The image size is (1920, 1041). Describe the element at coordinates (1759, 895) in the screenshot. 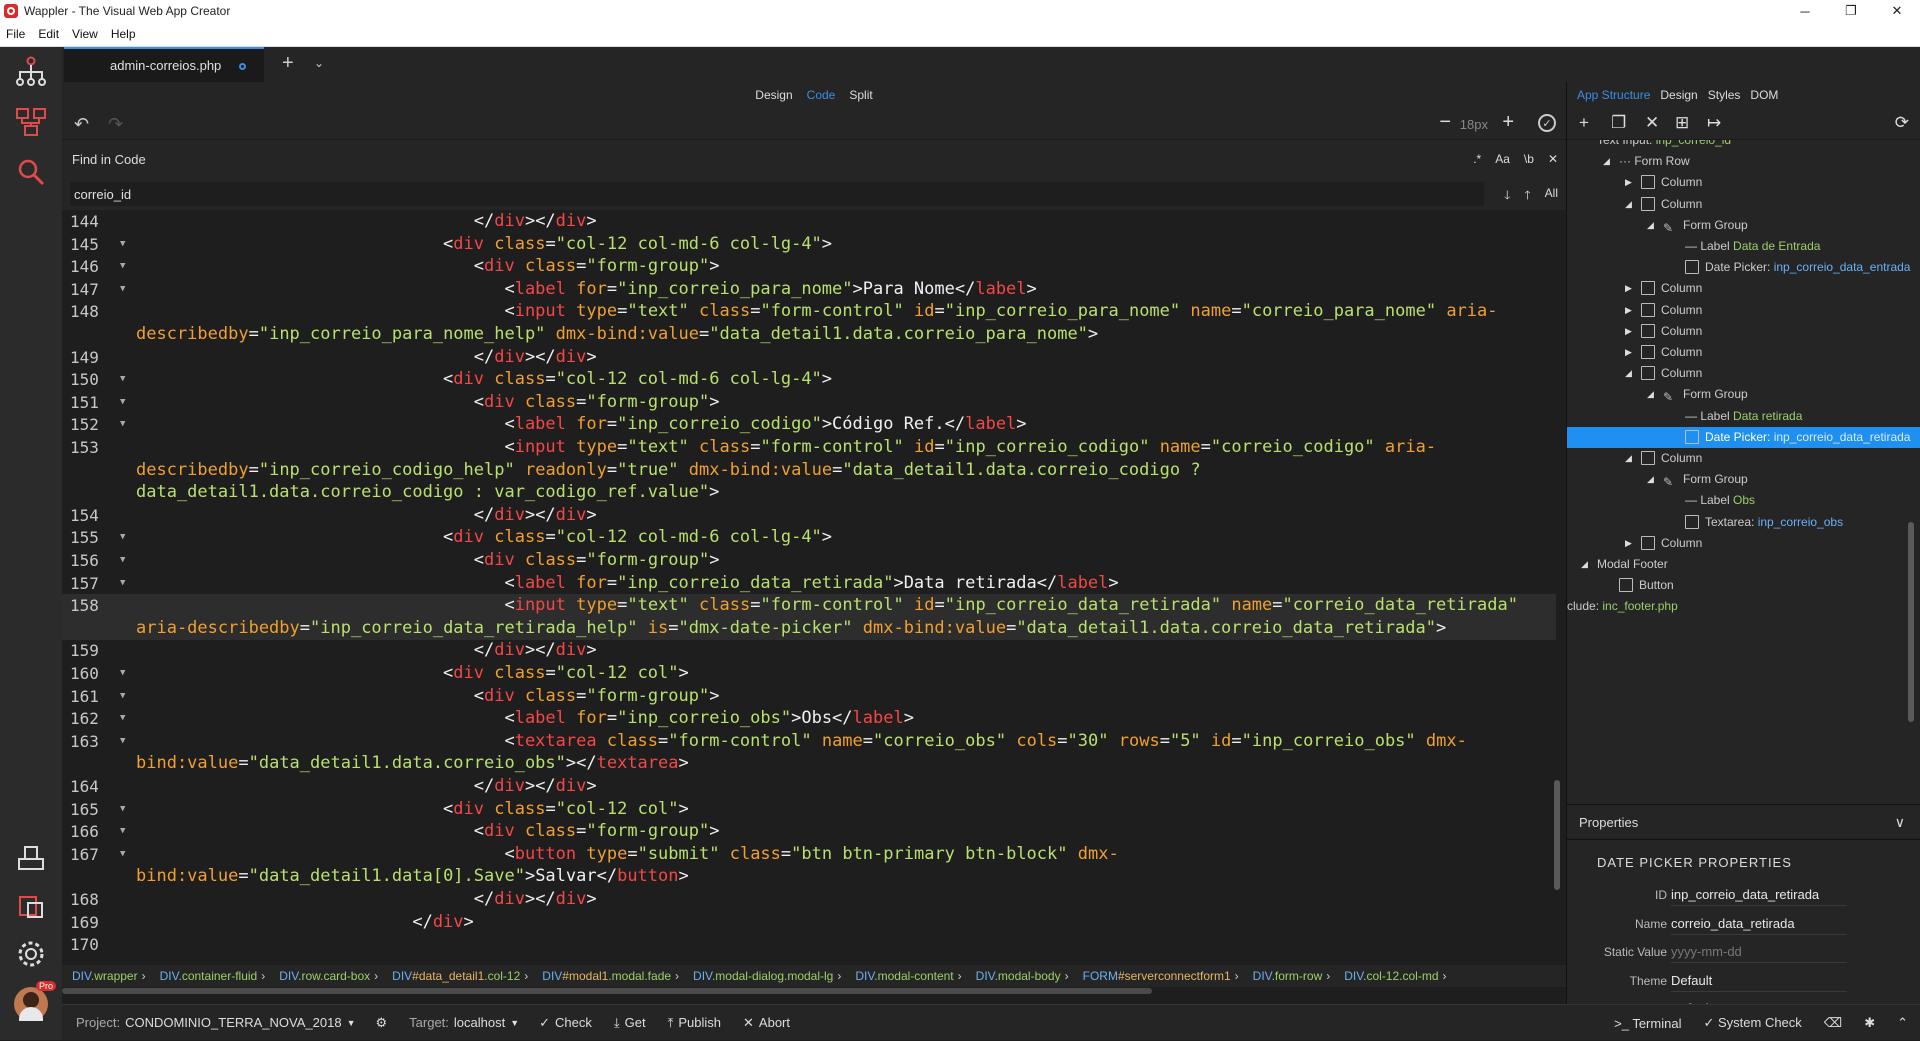

I see `property-value-field: inp_correio_data_retirada` at that location.